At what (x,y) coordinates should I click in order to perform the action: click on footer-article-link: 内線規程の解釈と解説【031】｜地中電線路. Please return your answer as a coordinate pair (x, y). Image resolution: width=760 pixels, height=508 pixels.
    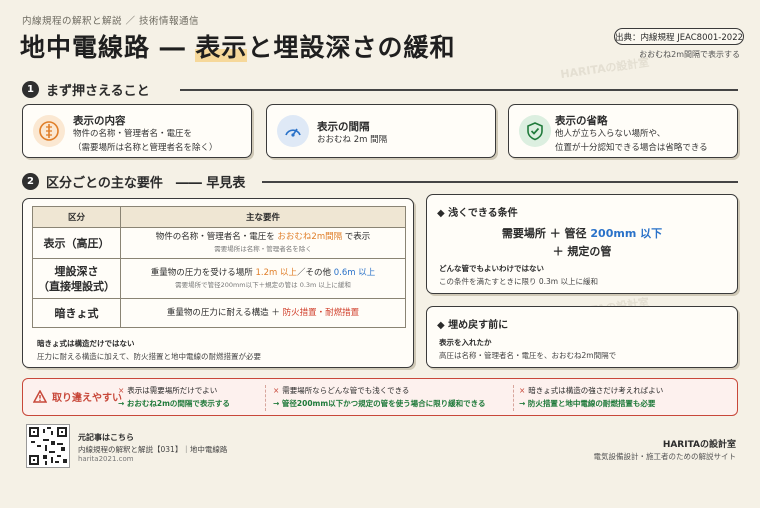
    Looking at the image, I should click on (152, 449).